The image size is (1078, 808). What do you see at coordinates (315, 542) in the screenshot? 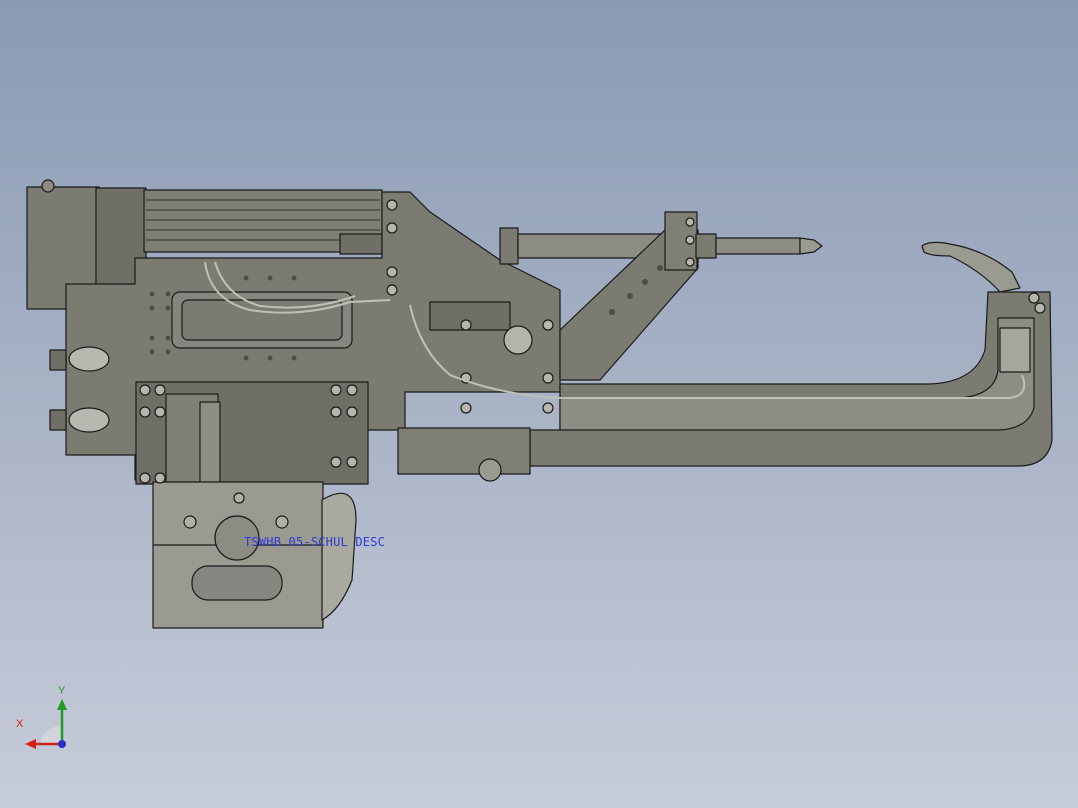
I see `model-annotation-label: TSWHB 05-SCHUL DESC` at bounding box center [315, 542].